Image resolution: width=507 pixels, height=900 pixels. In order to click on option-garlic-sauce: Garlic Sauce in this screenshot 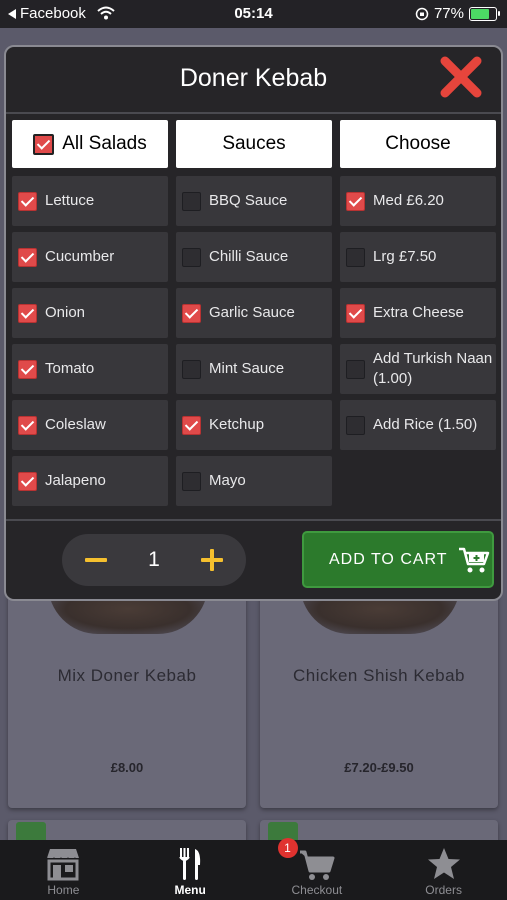, I will do `click(254, 313)`.